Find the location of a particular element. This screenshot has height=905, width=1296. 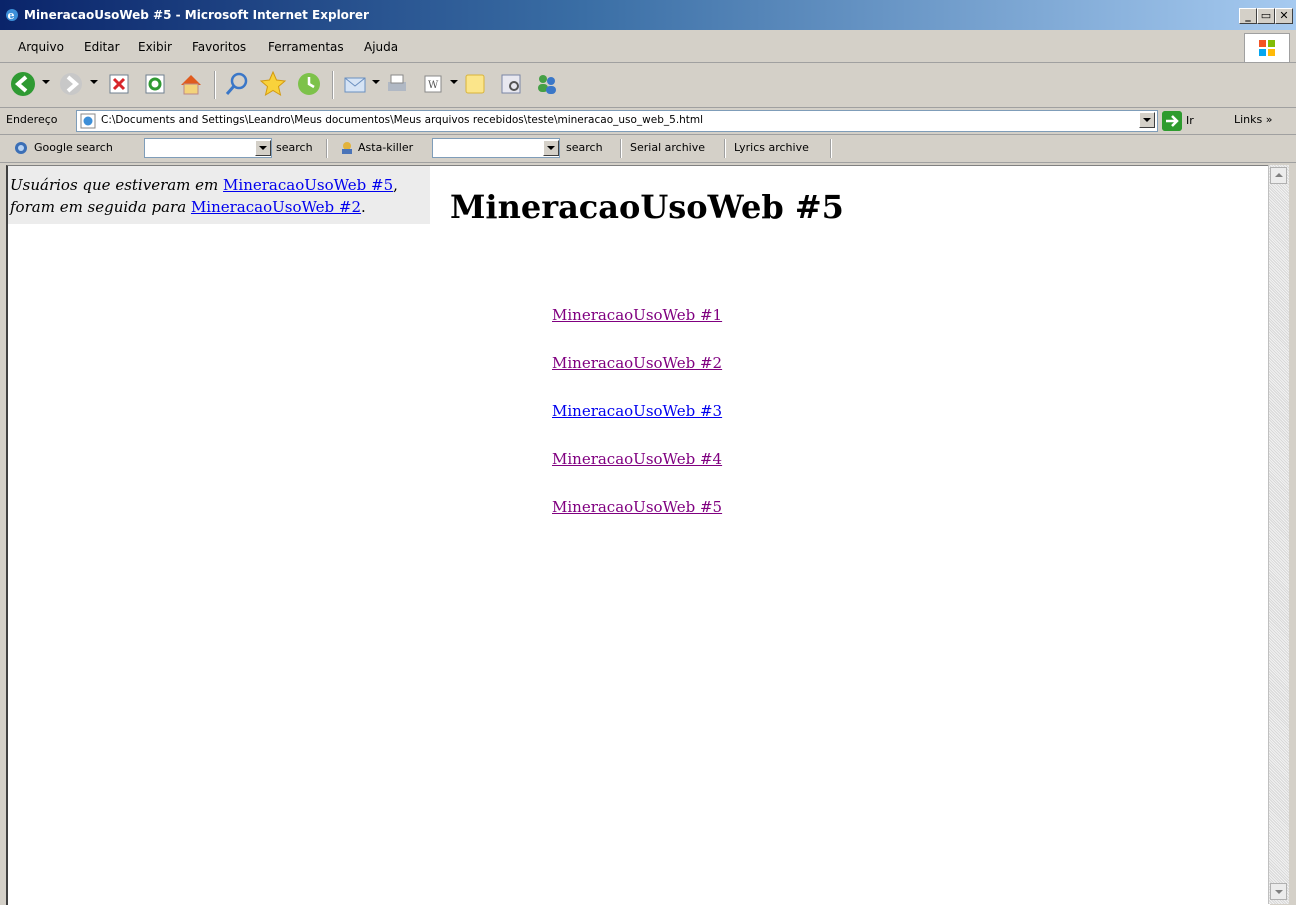

asta-search-button: search is located at coordinates (584, 147).